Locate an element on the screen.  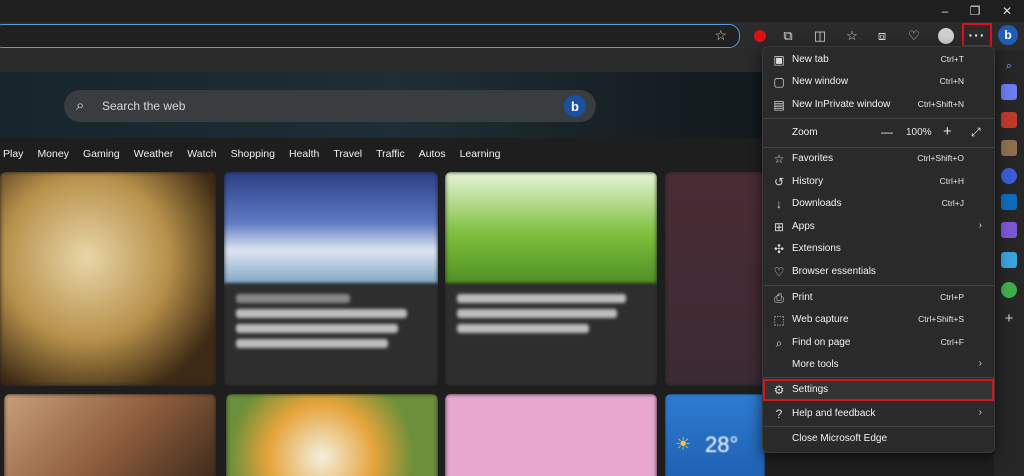
weather-sun-icon: ☀ is located at coordinates (683, 444).